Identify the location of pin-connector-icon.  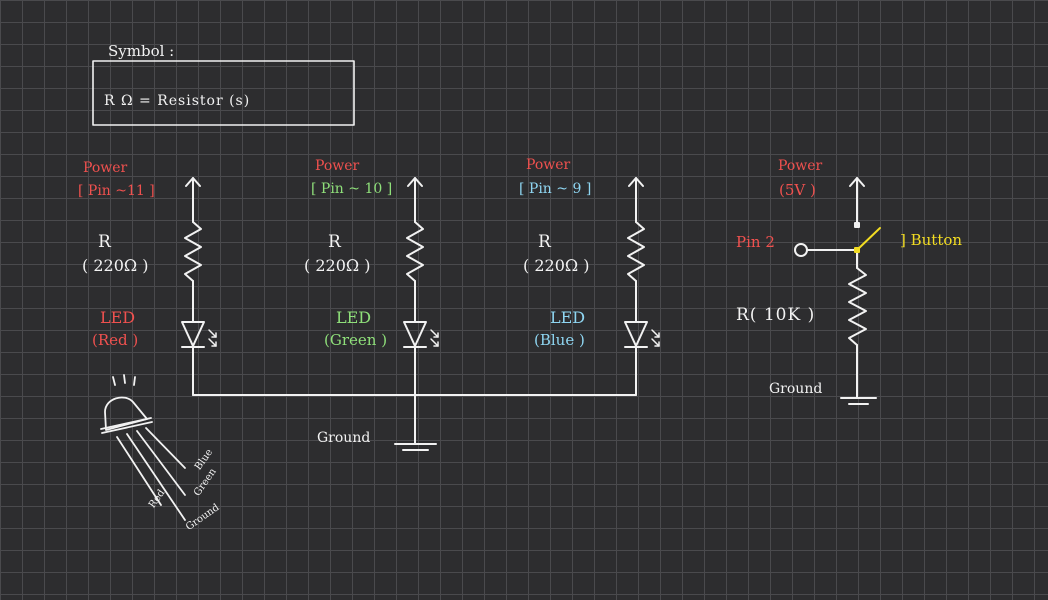
(801, 250).